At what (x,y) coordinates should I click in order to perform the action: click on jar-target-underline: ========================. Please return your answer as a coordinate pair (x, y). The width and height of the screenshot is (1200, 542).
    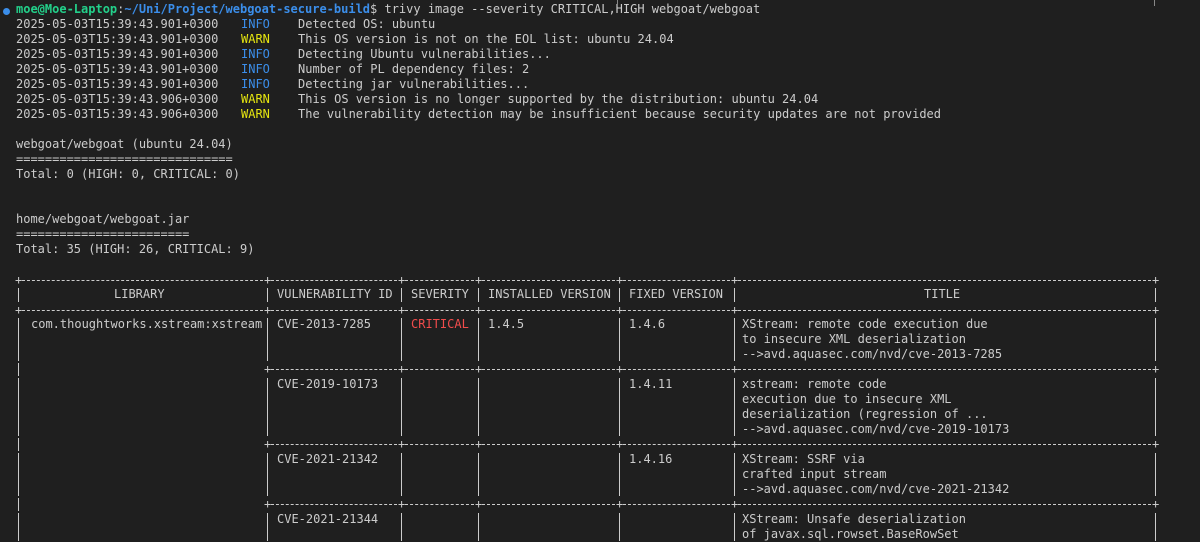
    Looking at the image, I should click on (103, 234).